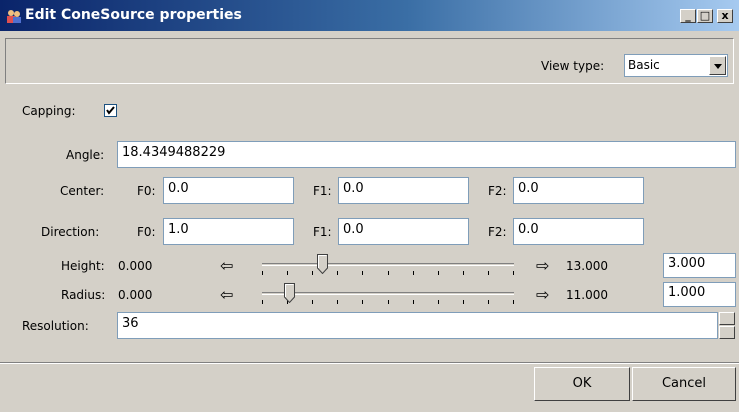  I want to click on checkmark-icon, so click(110, 110).